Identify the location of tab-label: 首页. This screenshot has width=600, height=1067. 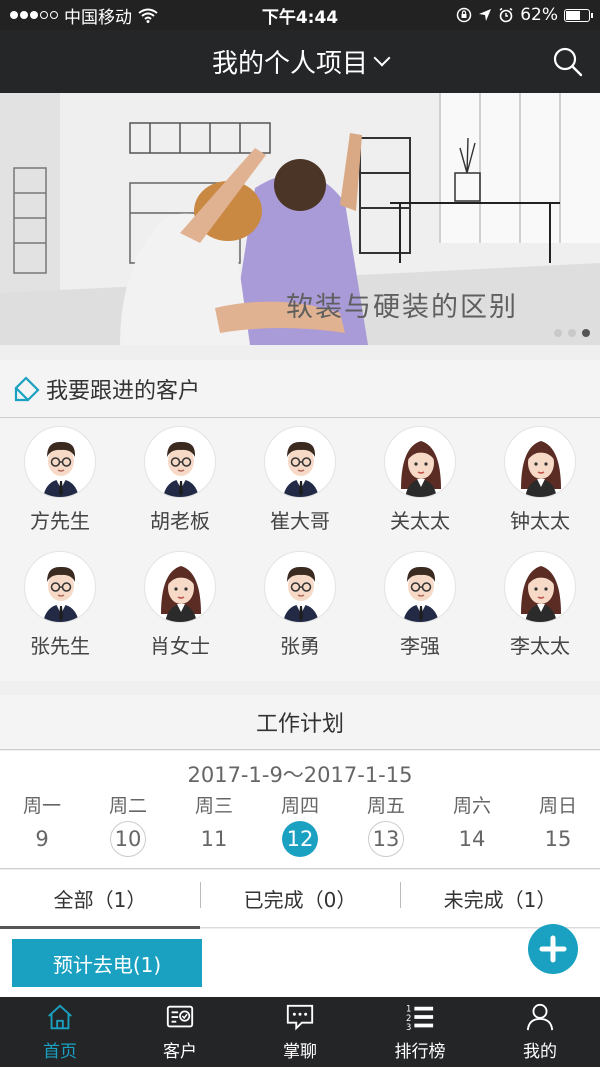
(60, 1052).